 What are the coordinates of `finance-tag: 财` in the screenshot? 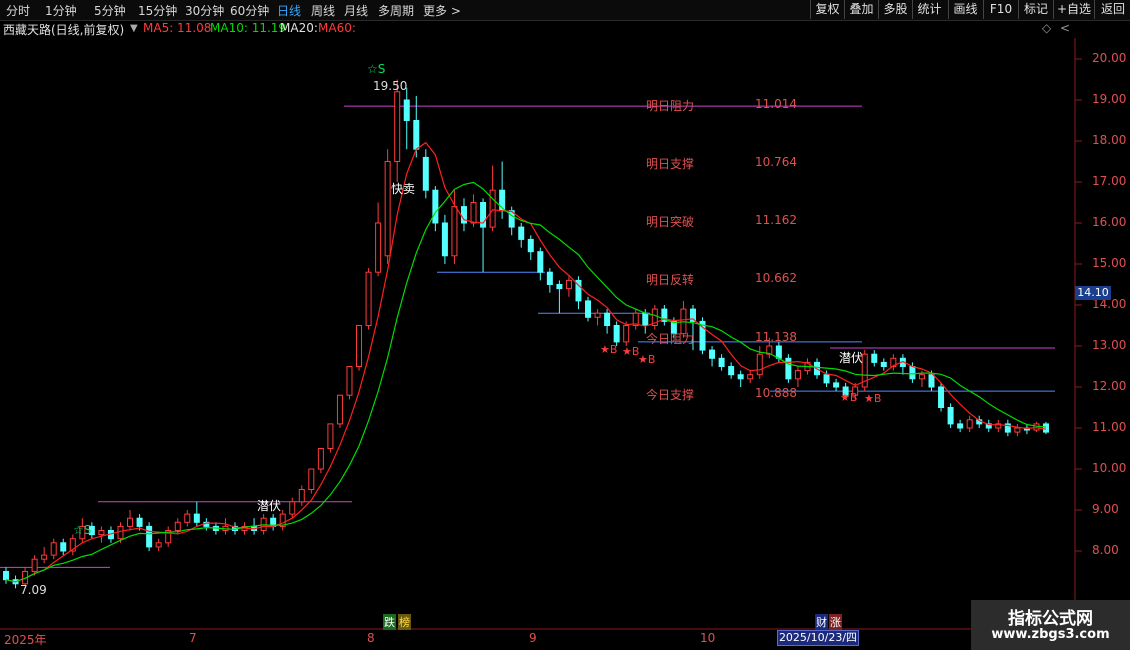 It's located at (821, 622).